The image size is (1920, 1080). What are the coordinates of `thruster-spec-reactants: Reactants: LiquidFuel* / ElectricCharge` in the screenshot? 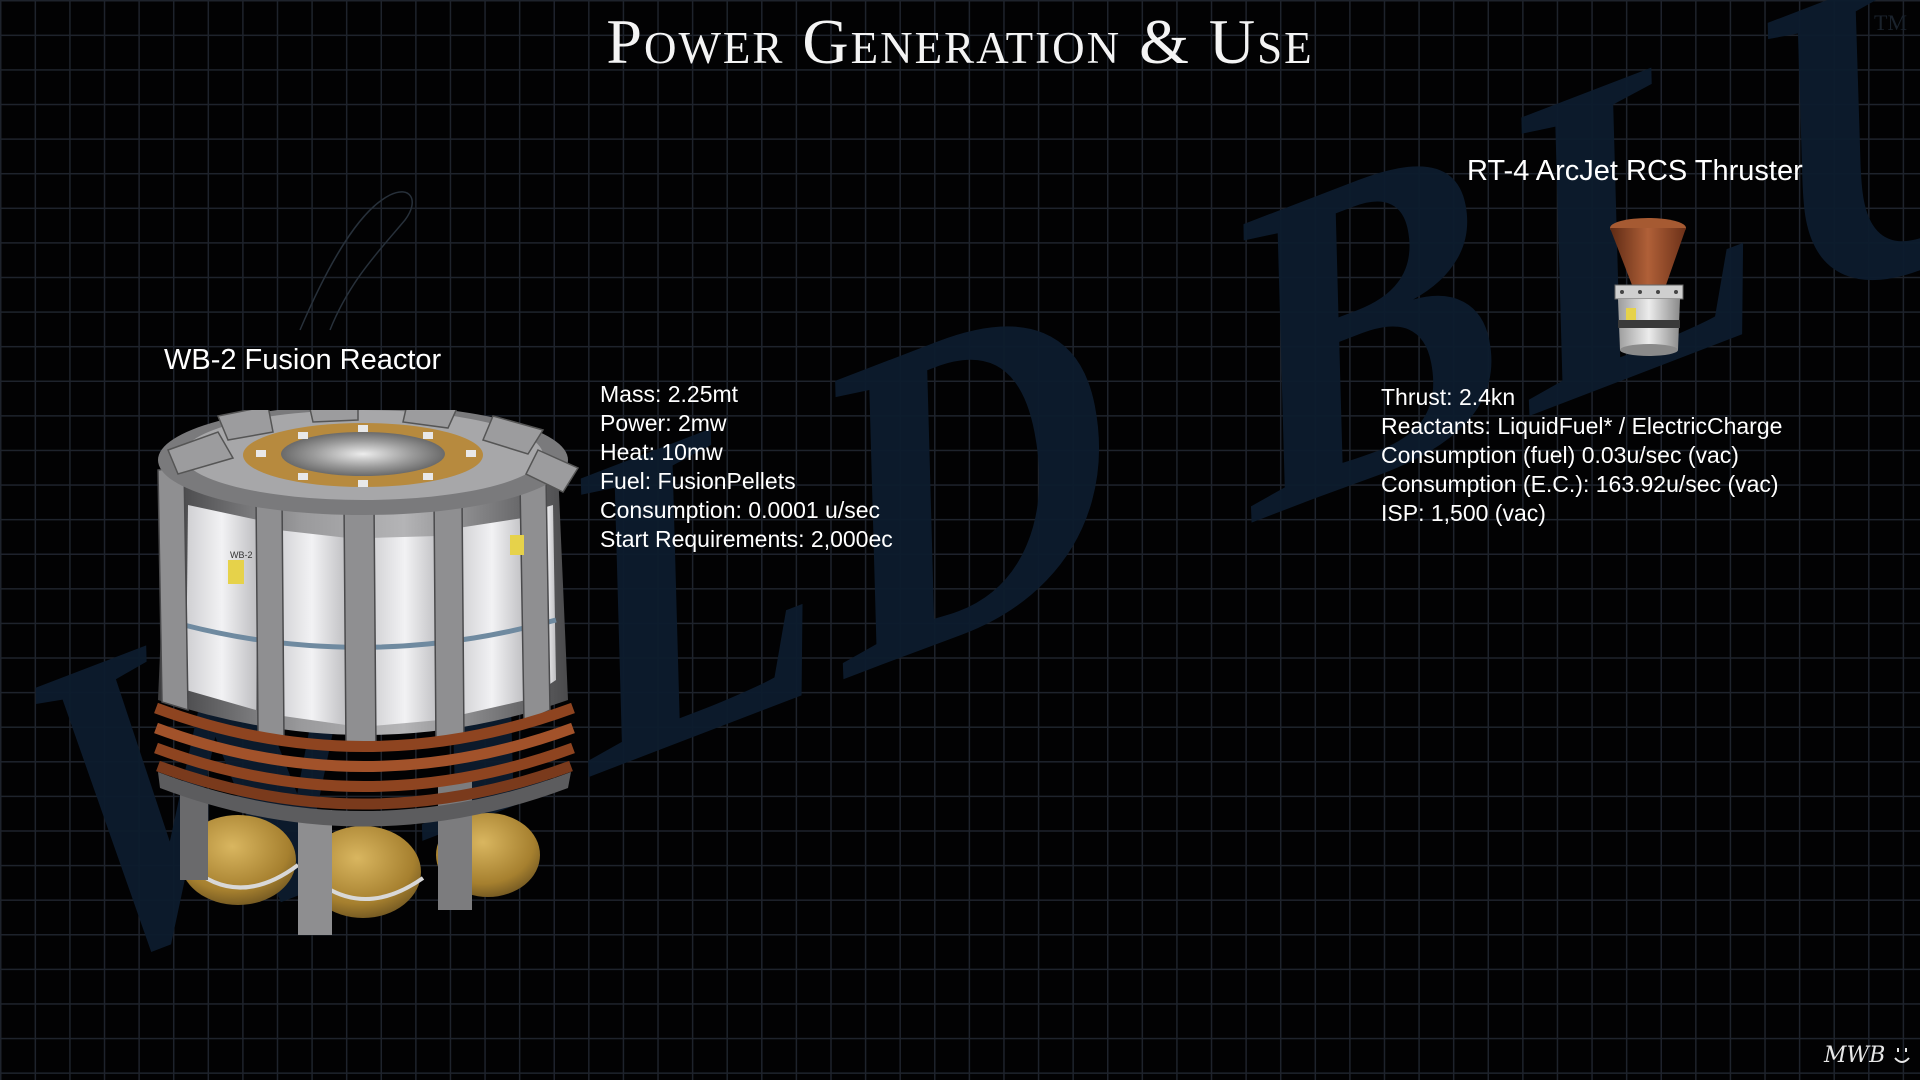 It's located at (1582, 426).